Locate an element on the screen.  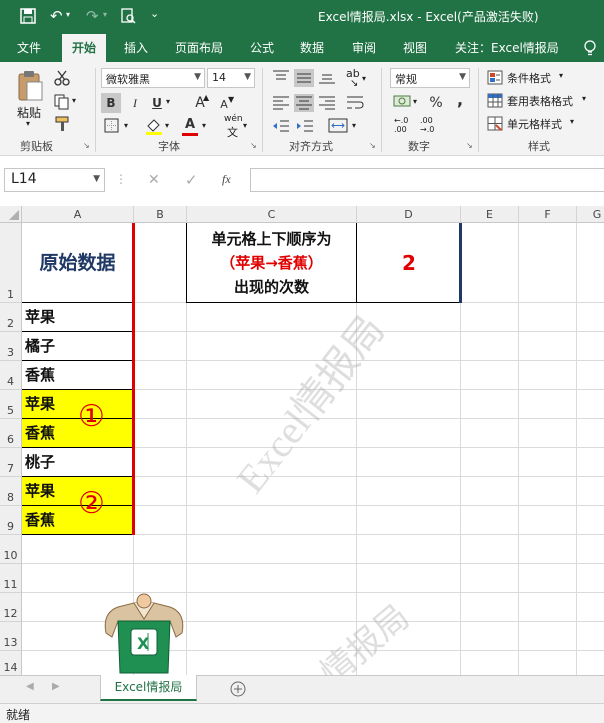
comma-button: , is located at coordinates (460, 100).